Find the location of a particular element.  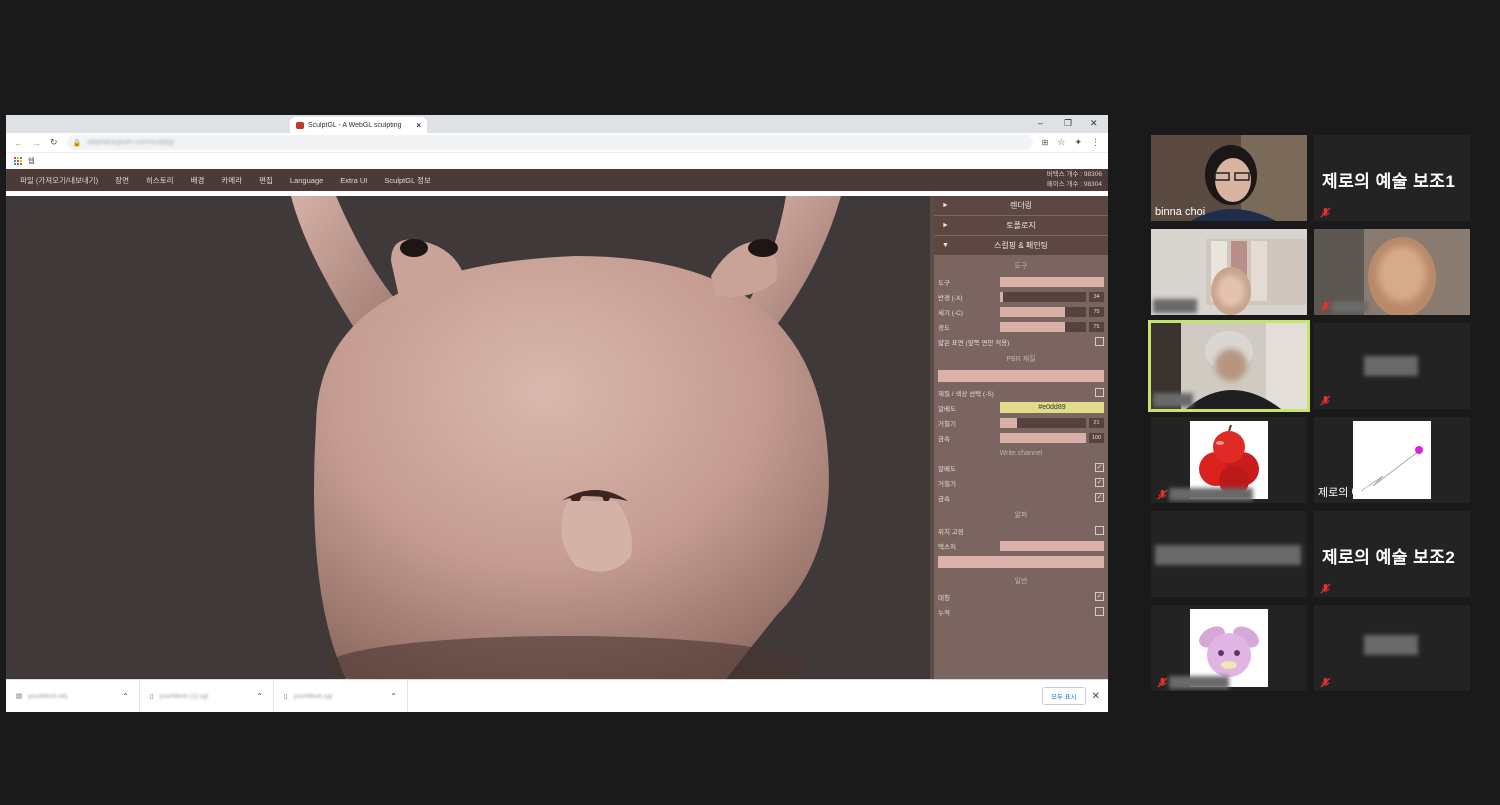

menu-history: 히스토리 is located at coordinates (160, 180).